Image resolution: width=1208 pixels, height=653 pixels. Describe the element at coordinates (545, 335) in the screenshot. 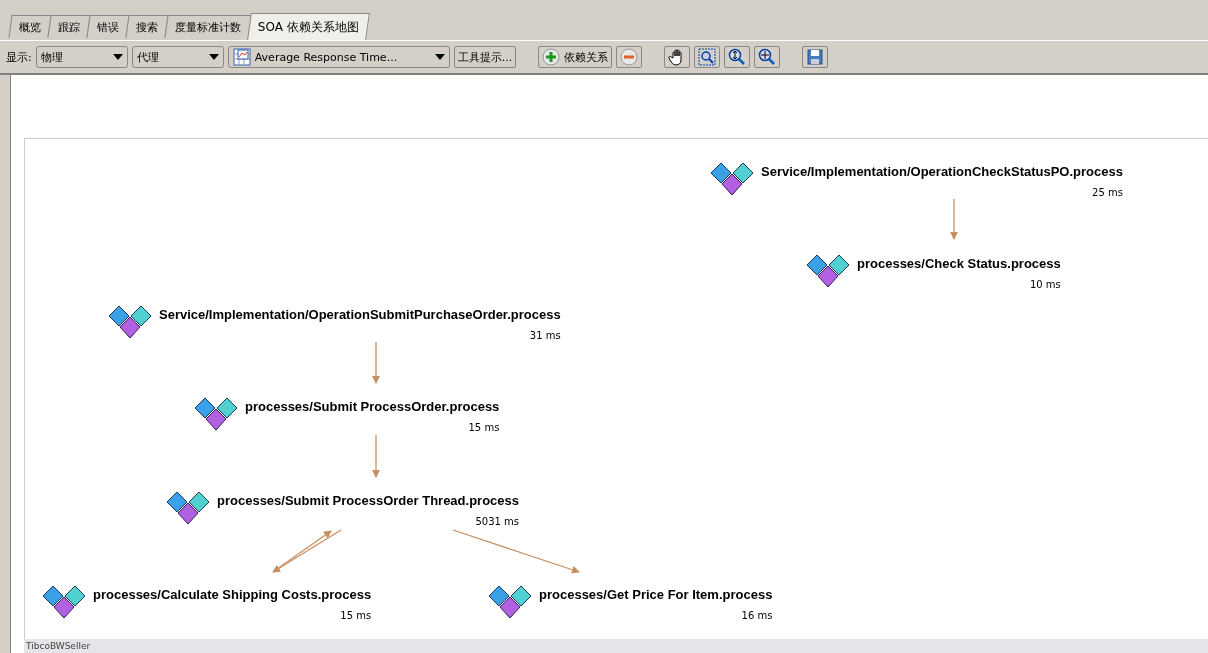

I see `response-time: 31 ms` at that location.